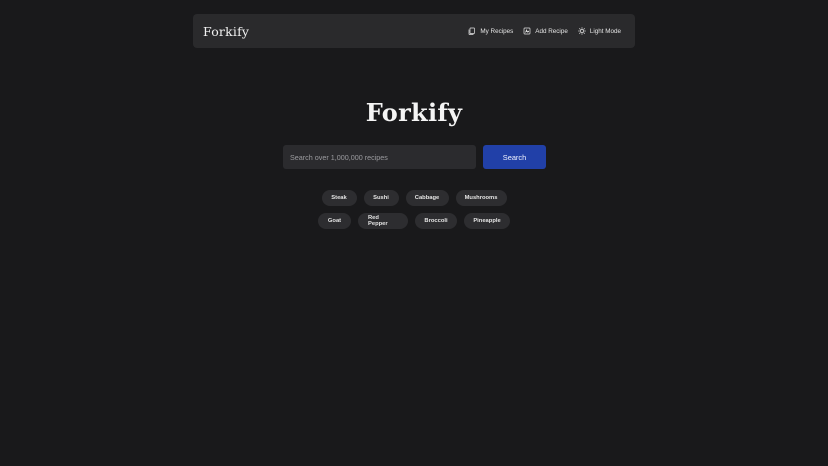 The image size is (828, 466). Describe the element at coordinates (381, 198) in the screenshot. I see `suggestion-chip-sushi: Sushi` at that location.